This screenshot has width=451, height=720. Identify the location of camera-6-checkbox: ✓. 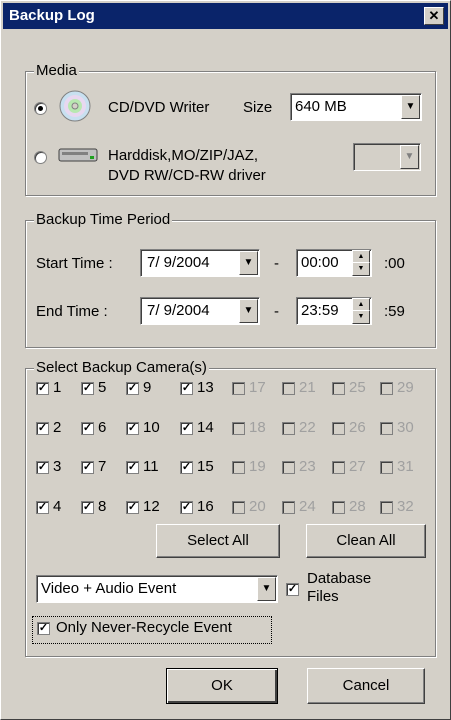
(87, 428).